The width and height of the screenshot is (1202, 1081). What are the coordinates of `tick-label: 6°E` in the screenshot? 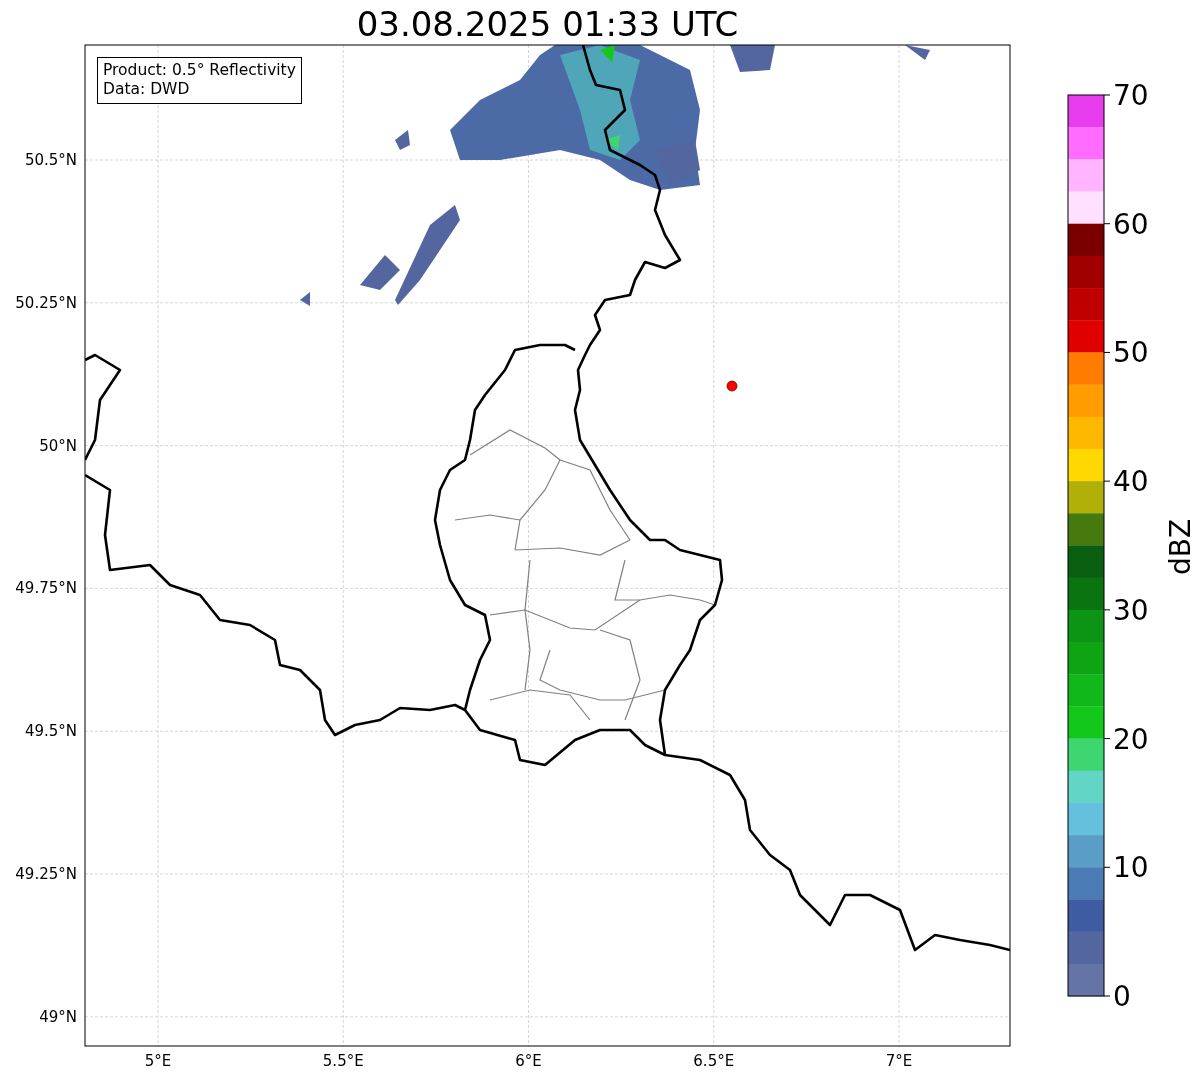 It's located at (528, 1061).